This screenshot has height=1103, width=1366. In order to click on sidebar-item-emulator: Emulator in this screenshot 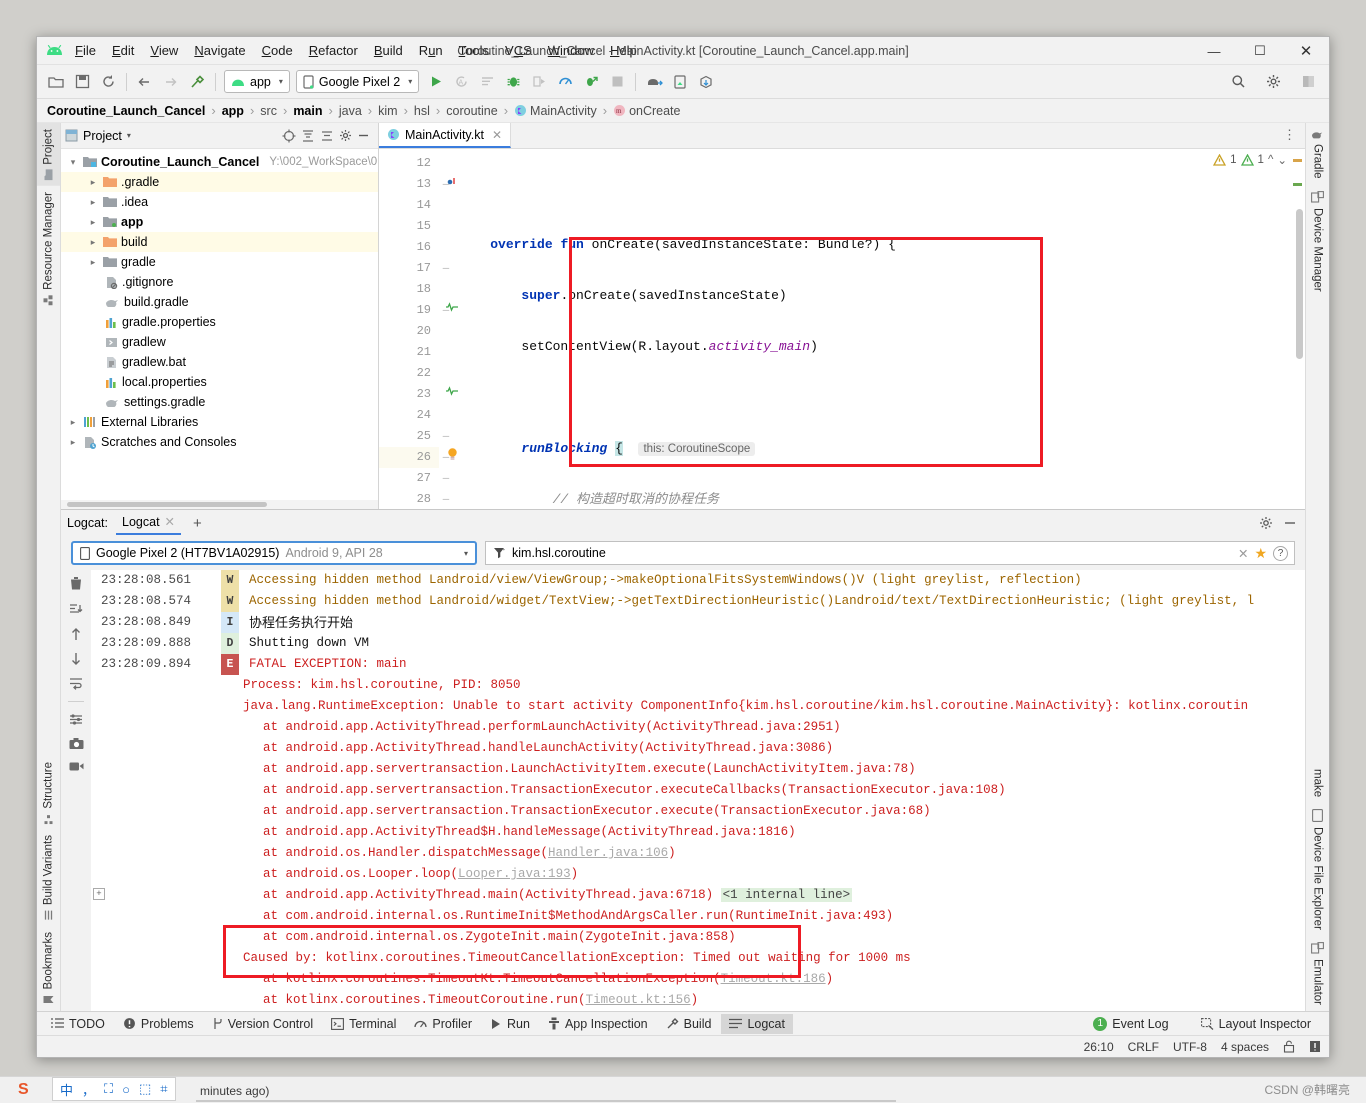, I will do `click(1317, 973)`.